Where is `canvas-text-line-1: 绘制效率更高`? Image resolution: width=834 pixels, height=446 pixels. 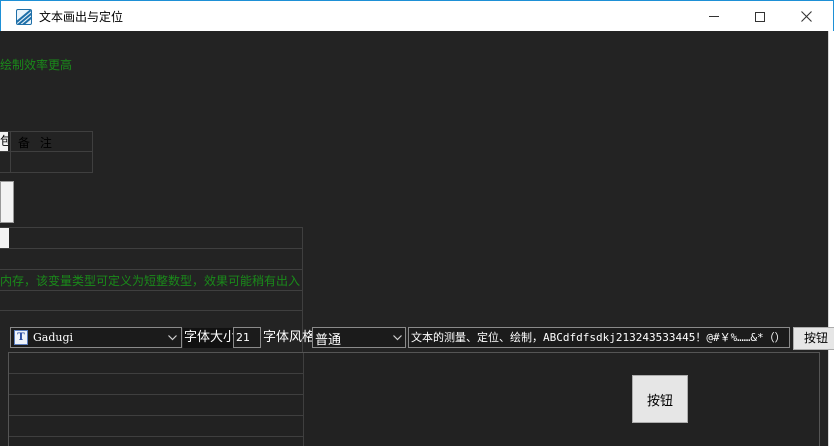
canvas-text-line-1: 绘制效率更高 is located at coordinates (36, 65).